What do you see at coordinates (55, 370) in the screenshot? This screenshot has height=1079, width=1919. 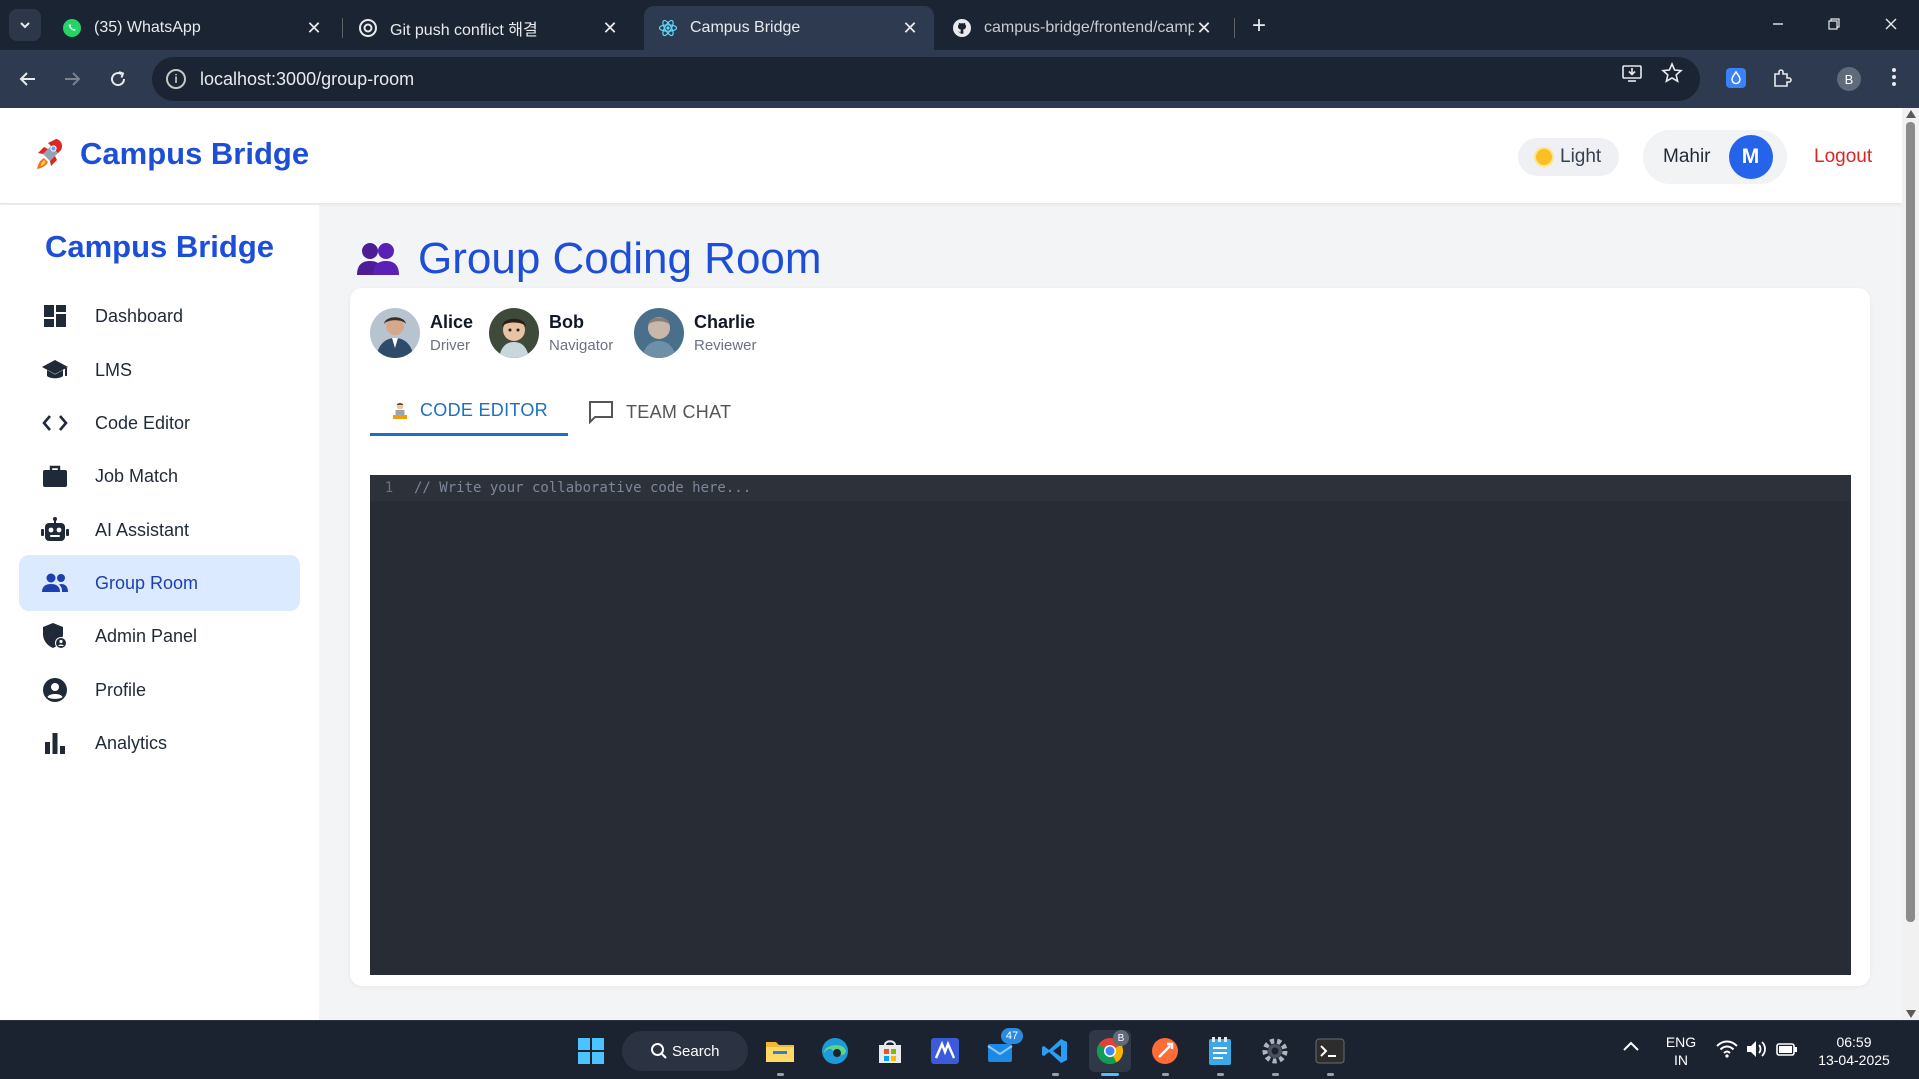 I see `graduation-cap-icon` at bounding box center [55, 370].